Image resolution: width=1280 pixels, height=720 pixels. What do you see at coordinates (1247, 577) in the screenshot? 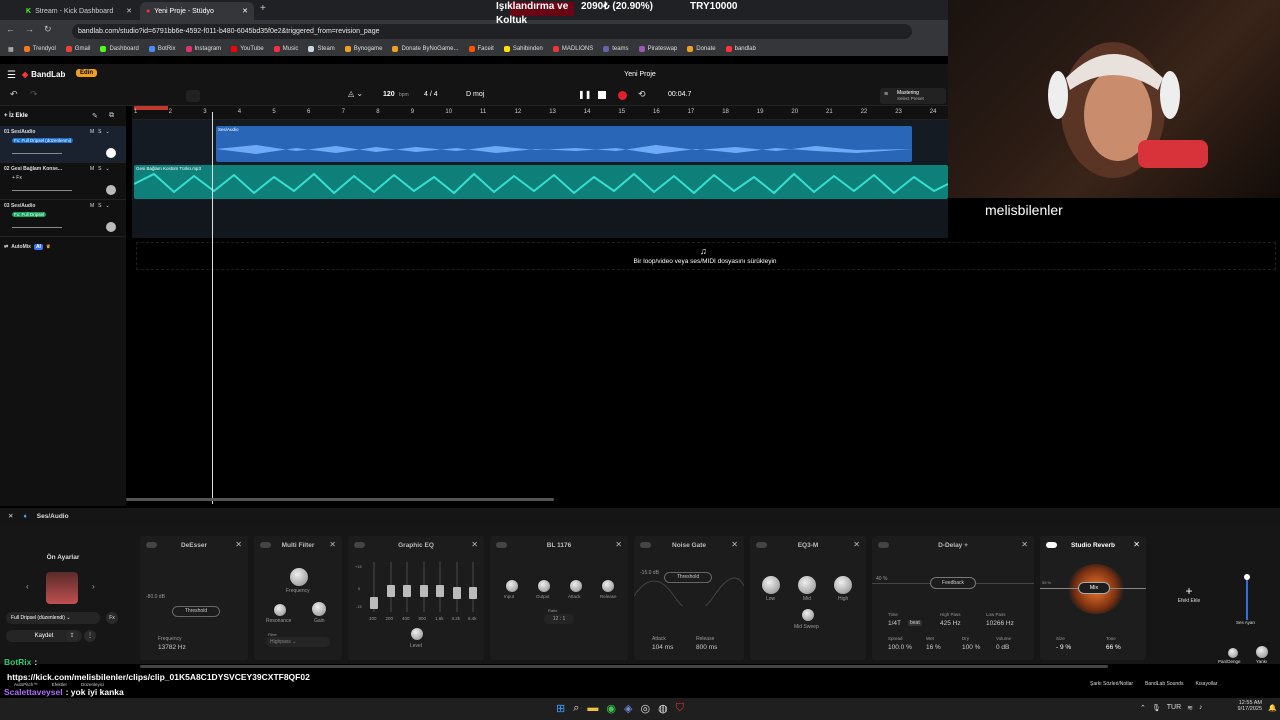
I see `master-volume-handle` at bounding box center [1247, 577].